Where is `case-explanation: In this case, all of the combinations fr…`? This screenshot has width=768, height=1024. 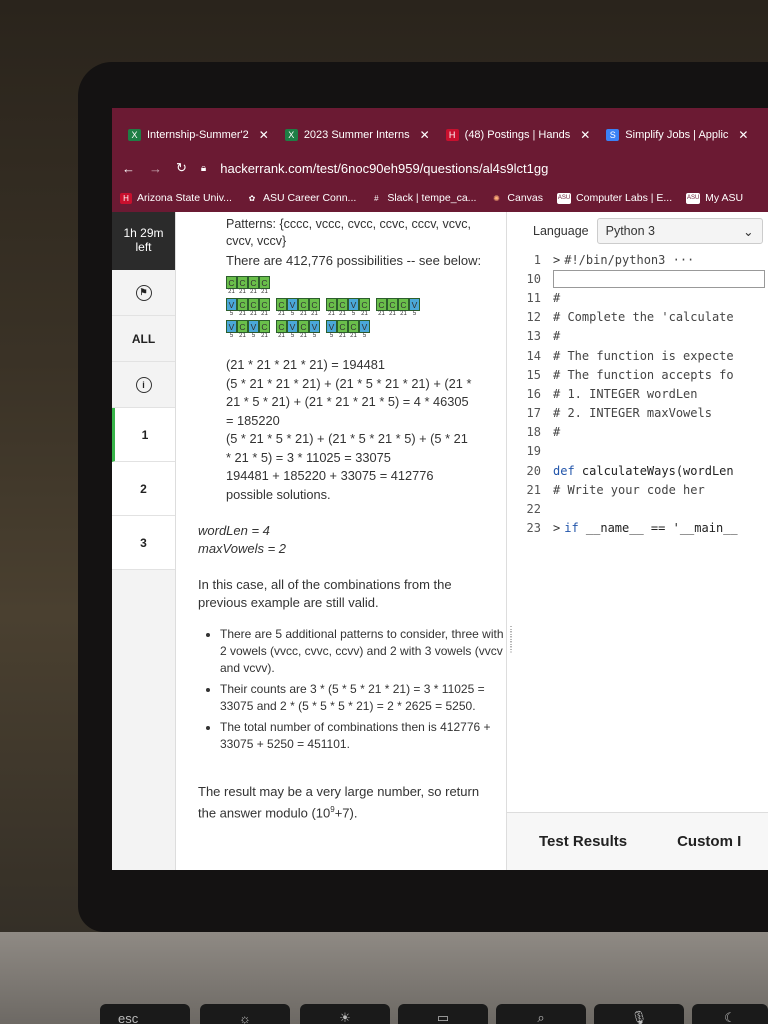
case-explanation: In this case, all of the combinations fr… is located at coordinates (325, 593).